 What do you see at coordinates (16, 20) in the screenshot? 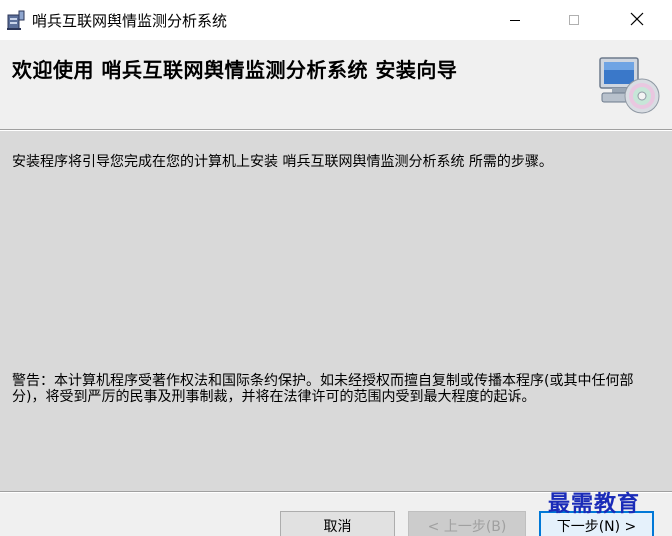
I see `installer-icon` at bounding box center [16, 20].